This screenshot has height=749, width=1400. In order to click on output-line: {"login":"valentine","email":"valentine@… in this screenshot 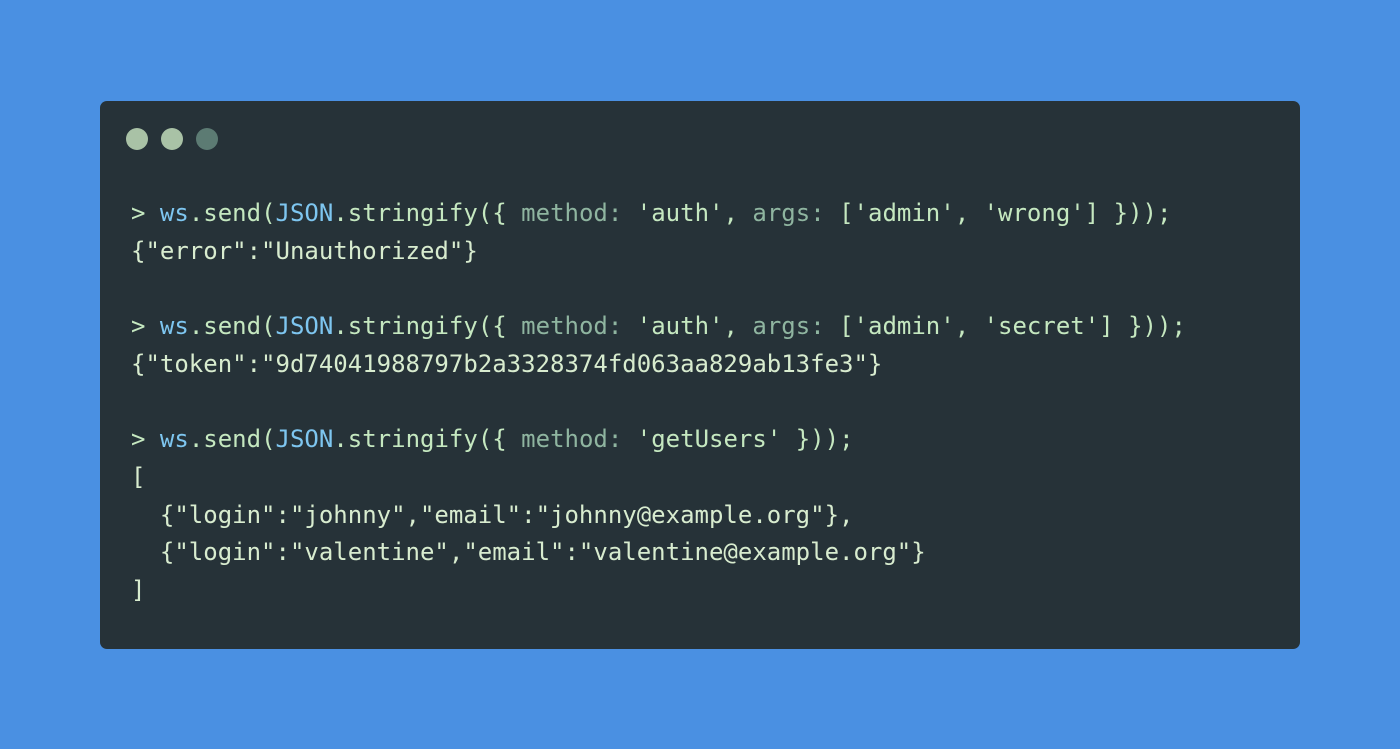, I will do `click(658, 553)`.